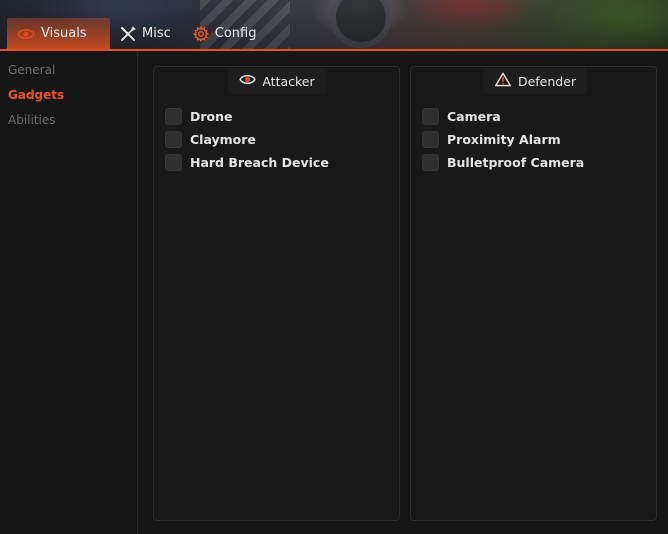 This screenshot has width=668, height=534. I want to click on gear-icon, so click(200, 33).